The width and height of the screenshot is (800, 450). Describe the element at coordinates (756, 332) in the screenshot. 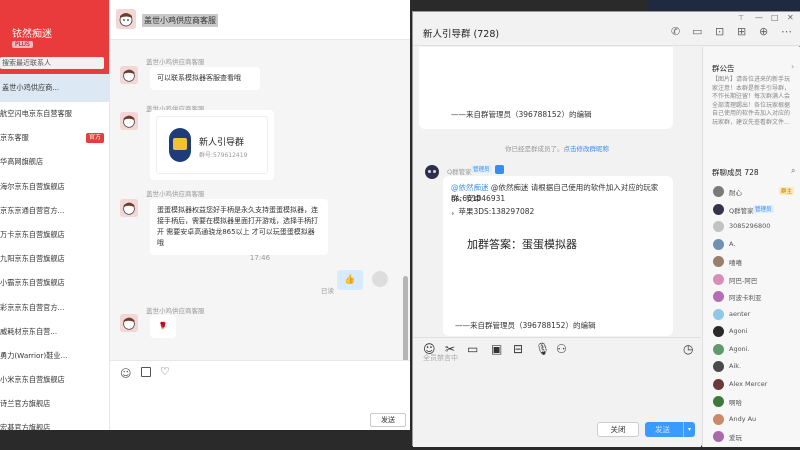

I see `member-item: Agoni` at that location.